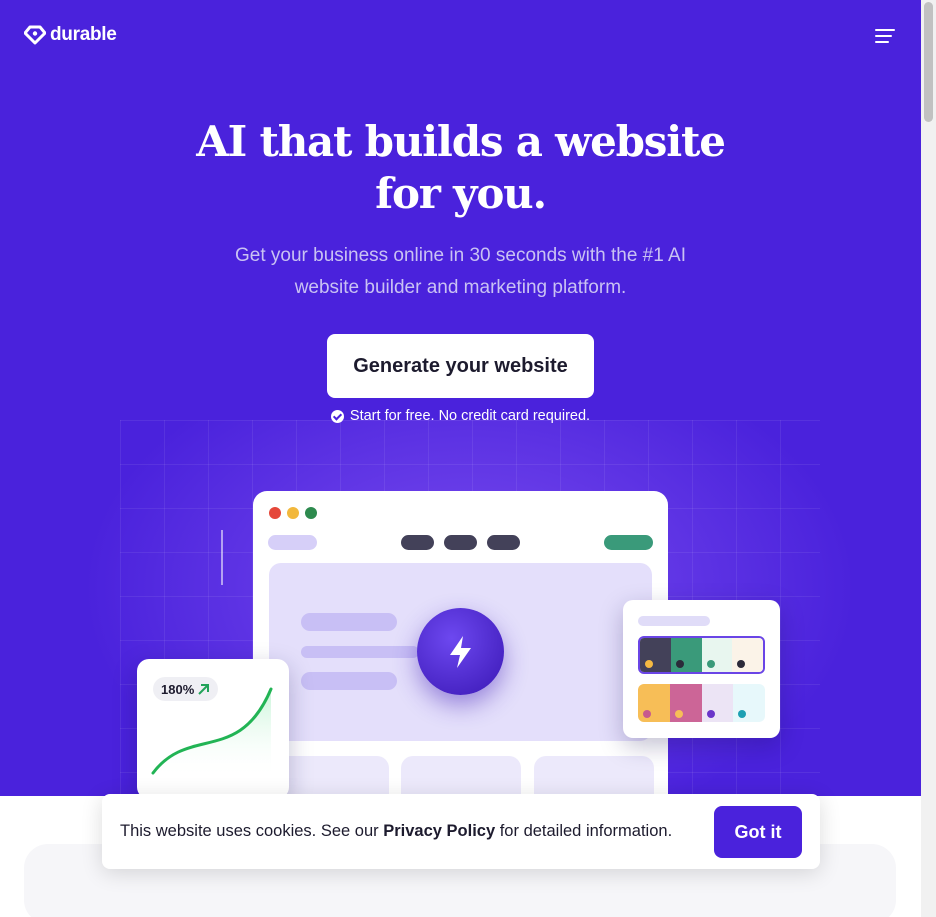 The image size is (936, 917). Describe the element at coordinates (460, 287) in the screenshot. I see `subtitle-line-2: website builder and marketing platform.` at that location.